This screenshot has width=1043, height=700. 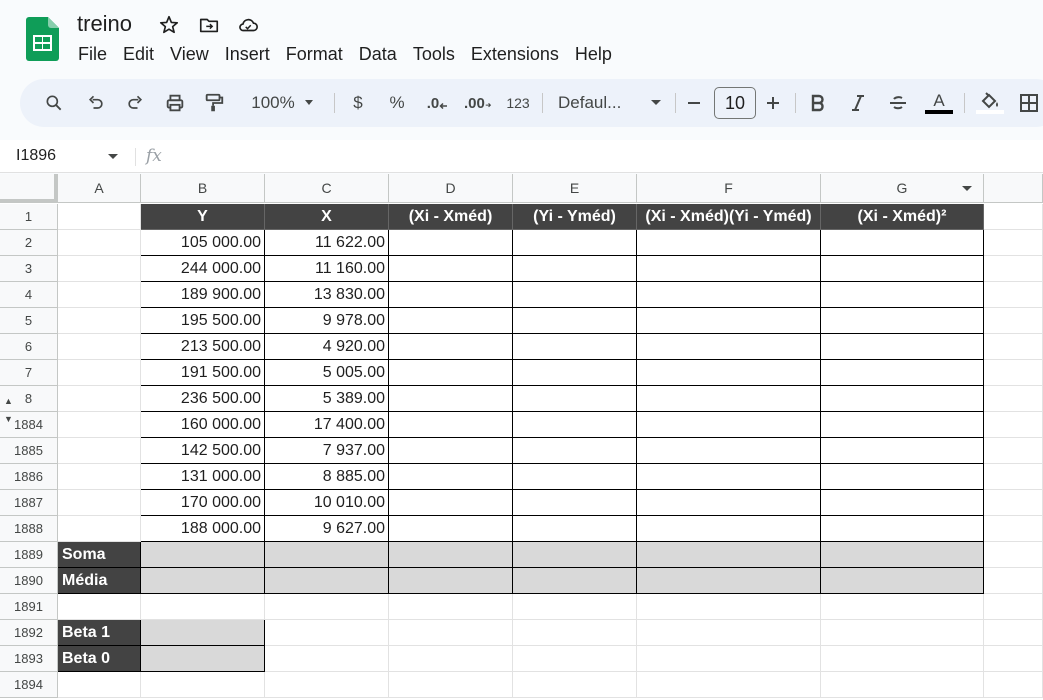 I want to click on fill-color-button, so click(x=990, y=103).